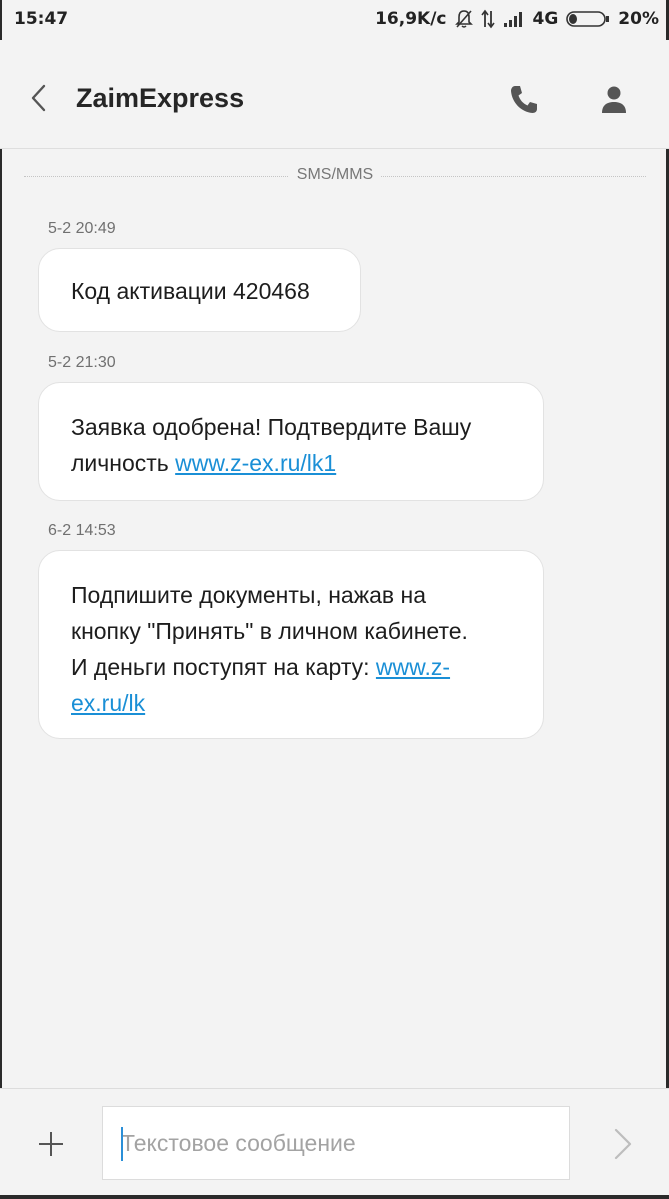 Image resolution: width=669 pixels, height=1199 pixels. I want to click on divider-label: SMS/MMS, so click(335, 175).